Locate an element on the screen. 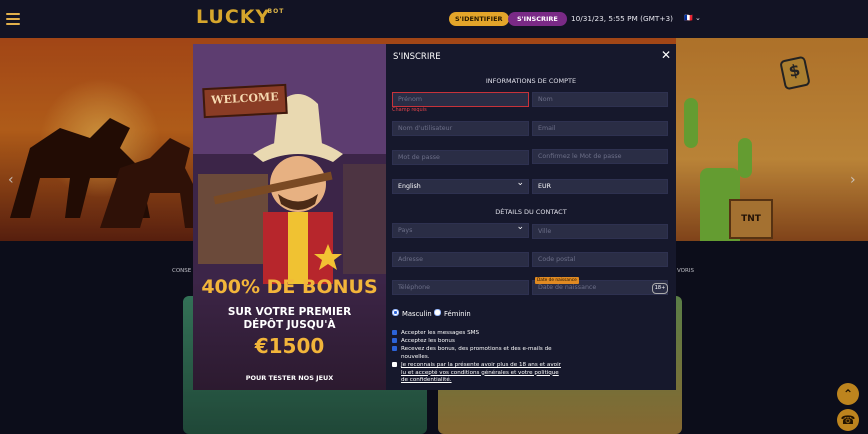 The width and height of the screenshot is (868, 434). gender-male-radio: Masculin is located at coordinates (412, 313).